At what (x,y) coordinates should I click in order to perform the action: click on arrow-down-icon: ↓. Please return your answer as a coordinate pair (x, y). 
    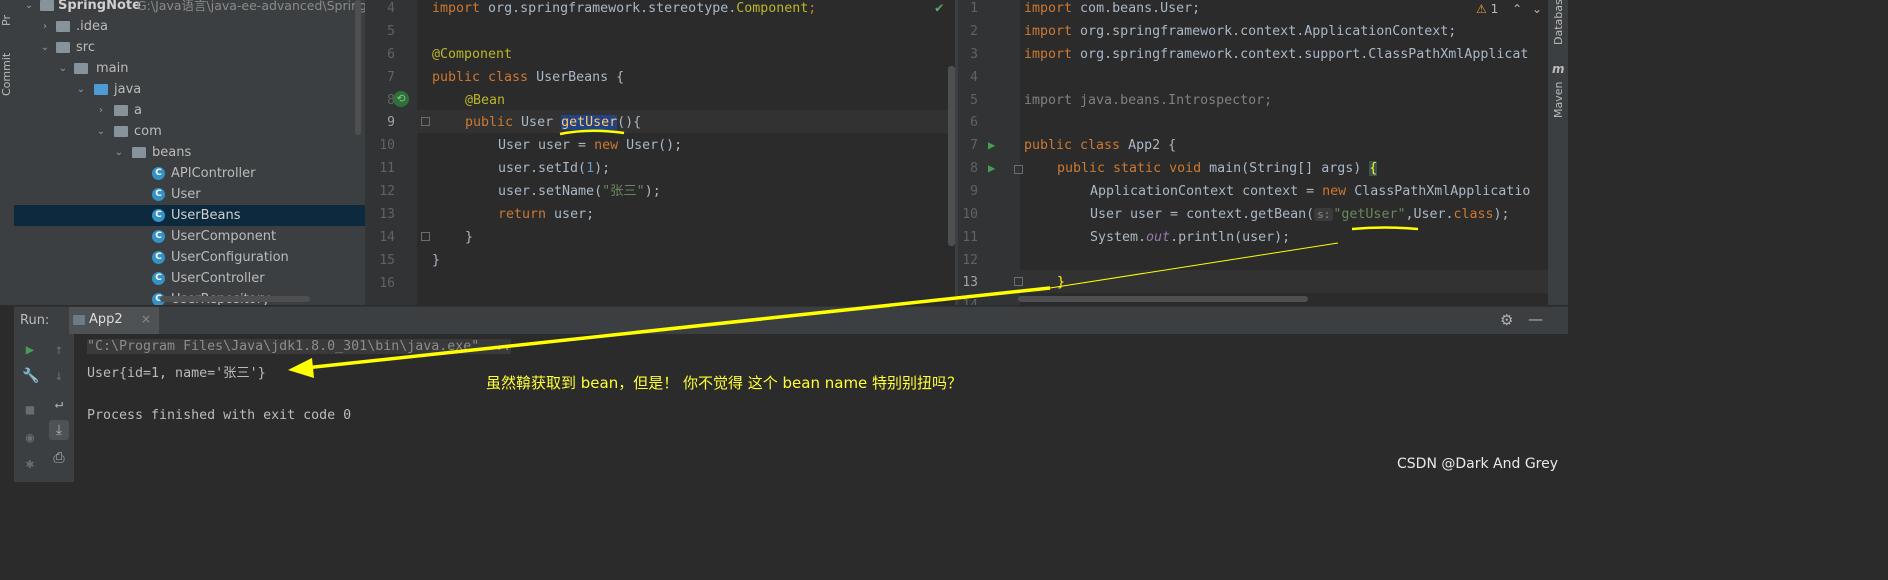
    Looking at the image, I should click on (59, 376).